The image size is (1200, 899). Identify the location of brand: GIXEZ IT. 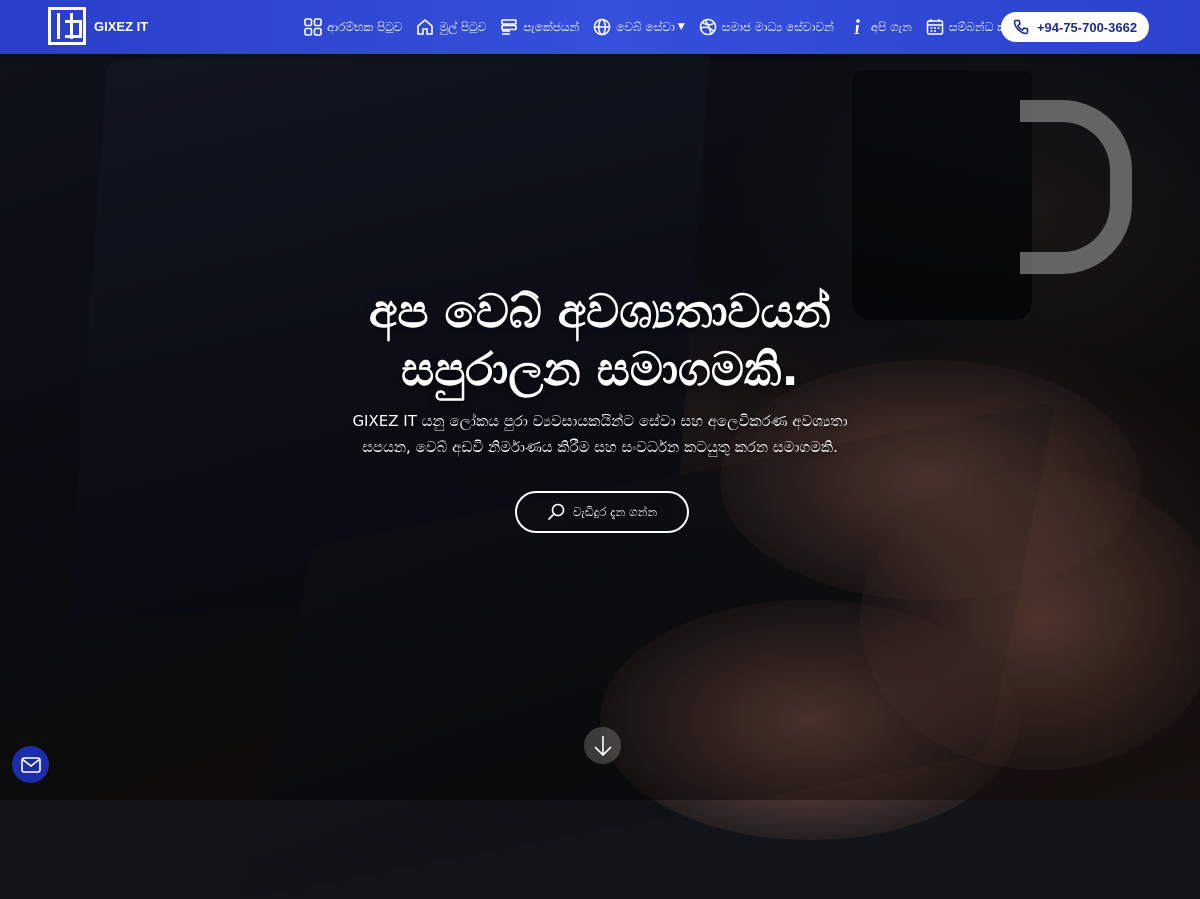
(98, 26).